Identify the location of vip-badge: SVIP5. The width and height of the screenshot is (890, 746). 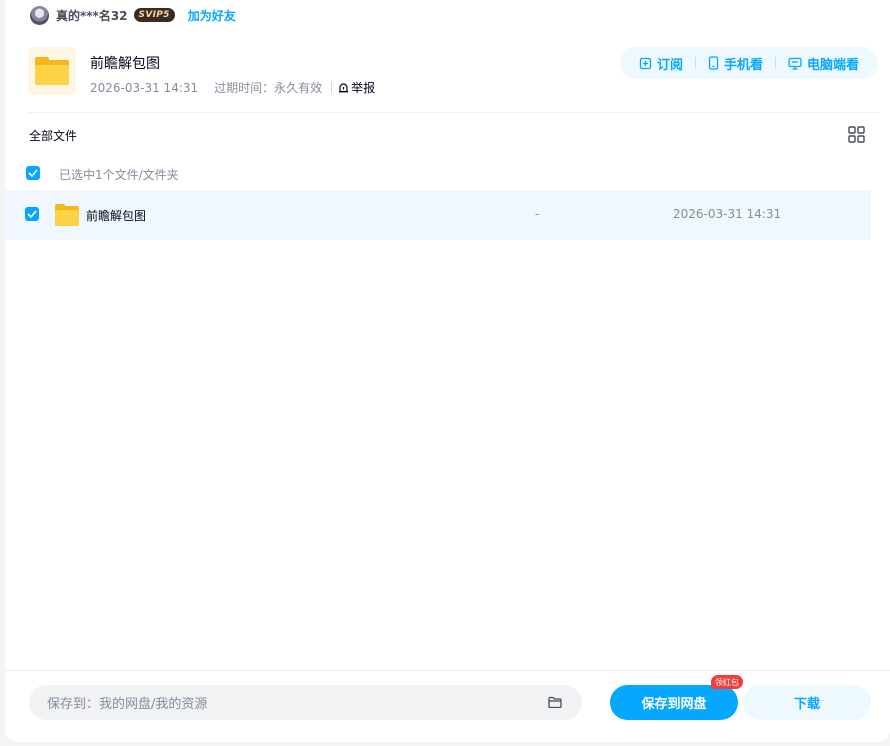
(154, 15).